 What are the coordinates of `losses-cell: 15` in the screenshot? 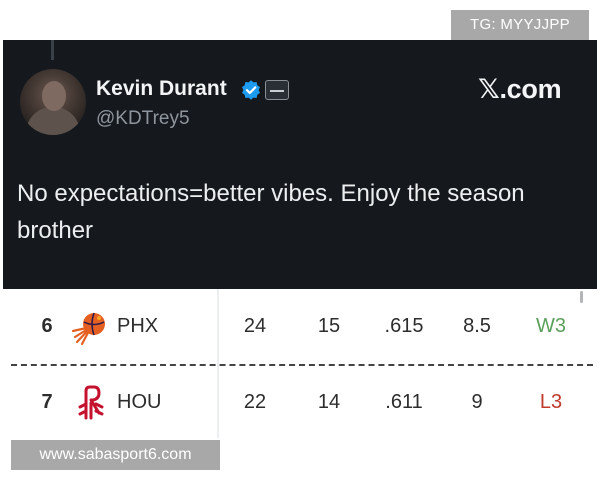 It's located at (329, 326).